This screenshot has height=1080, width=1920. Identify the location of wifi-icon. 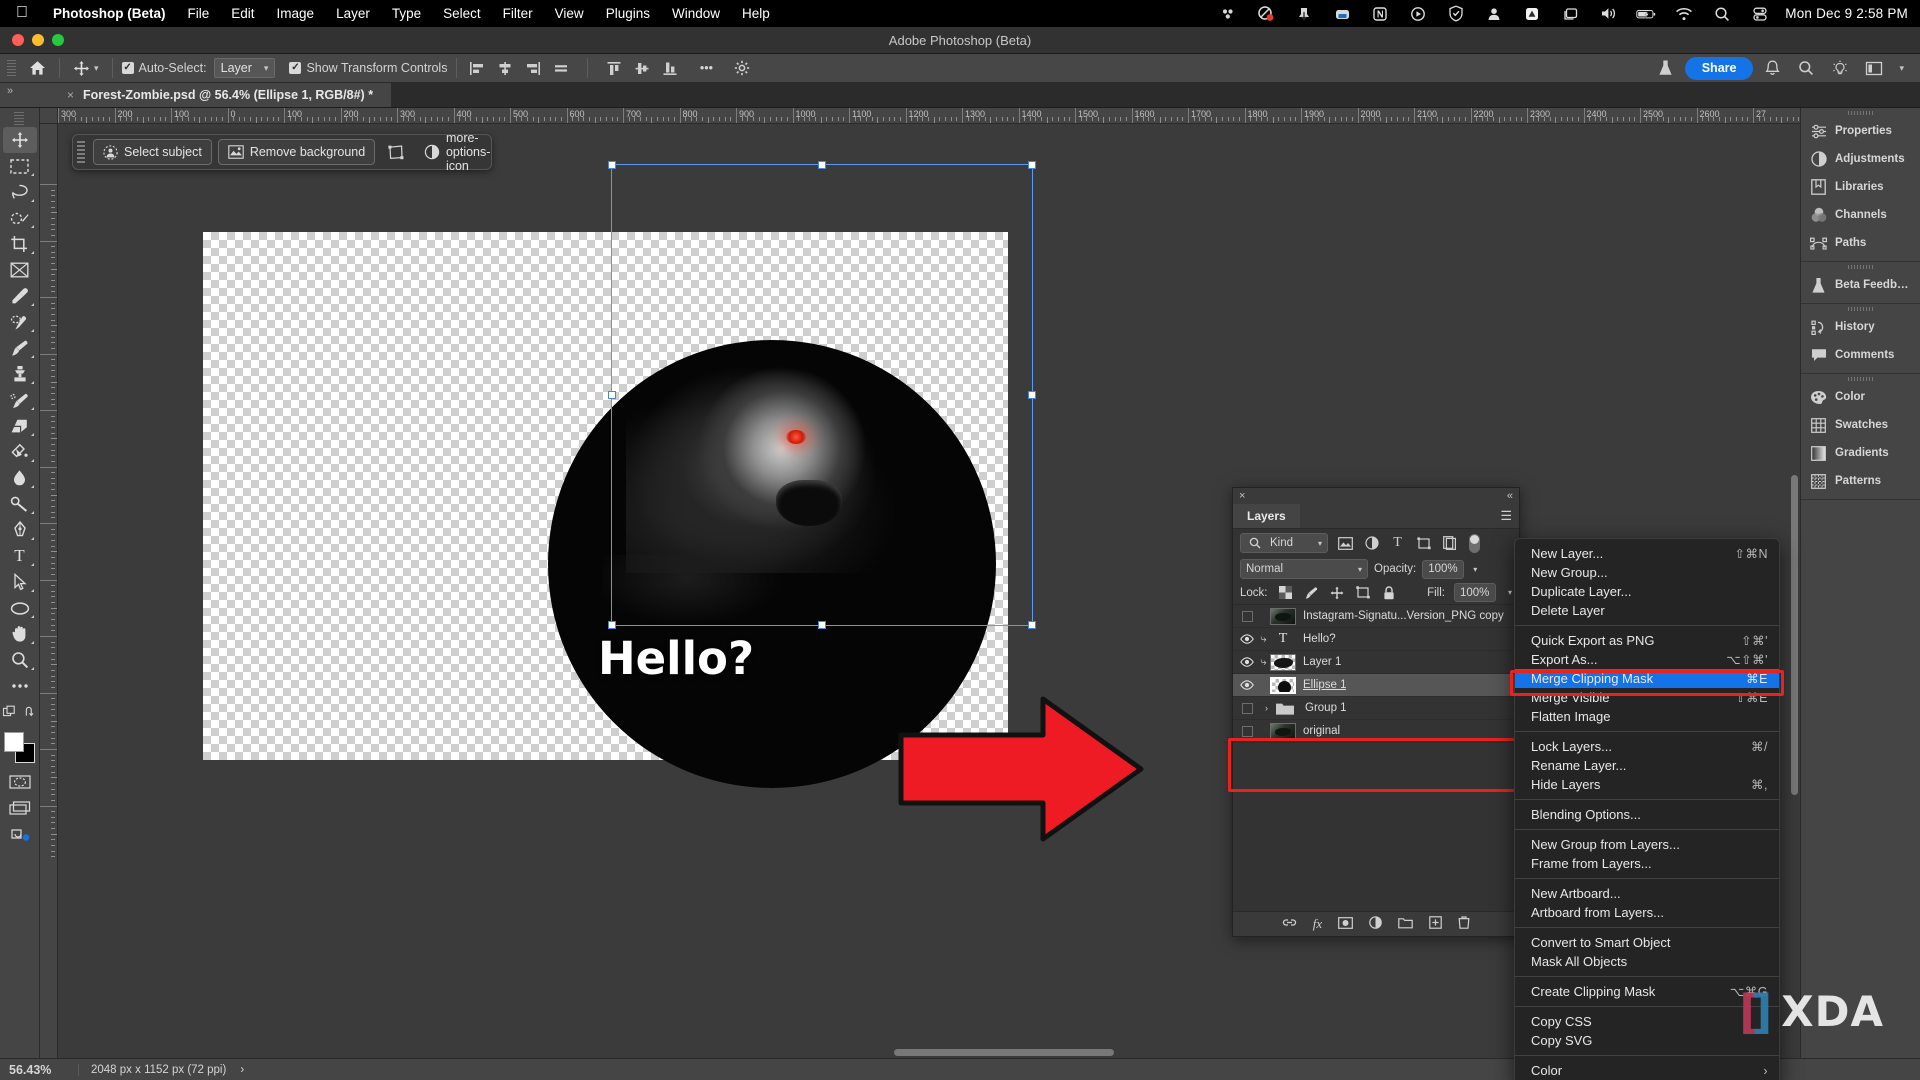
(1684, 14).